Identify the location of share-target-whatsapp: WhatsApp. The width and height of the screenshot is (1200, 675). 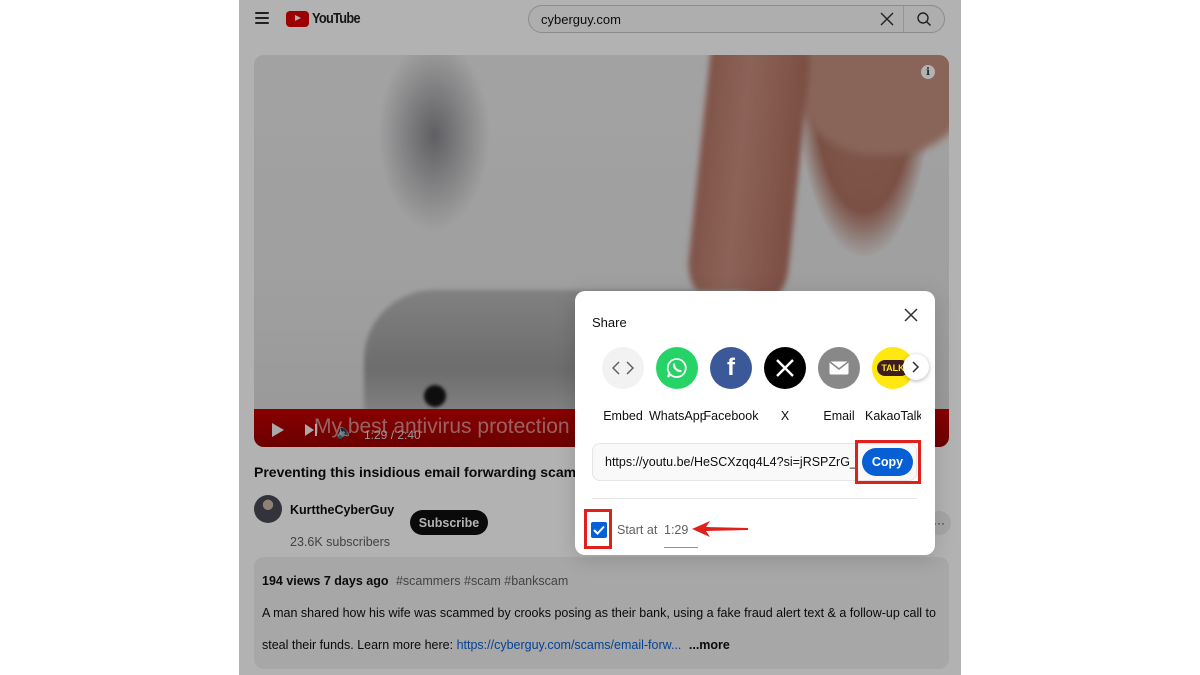
(677, 385).